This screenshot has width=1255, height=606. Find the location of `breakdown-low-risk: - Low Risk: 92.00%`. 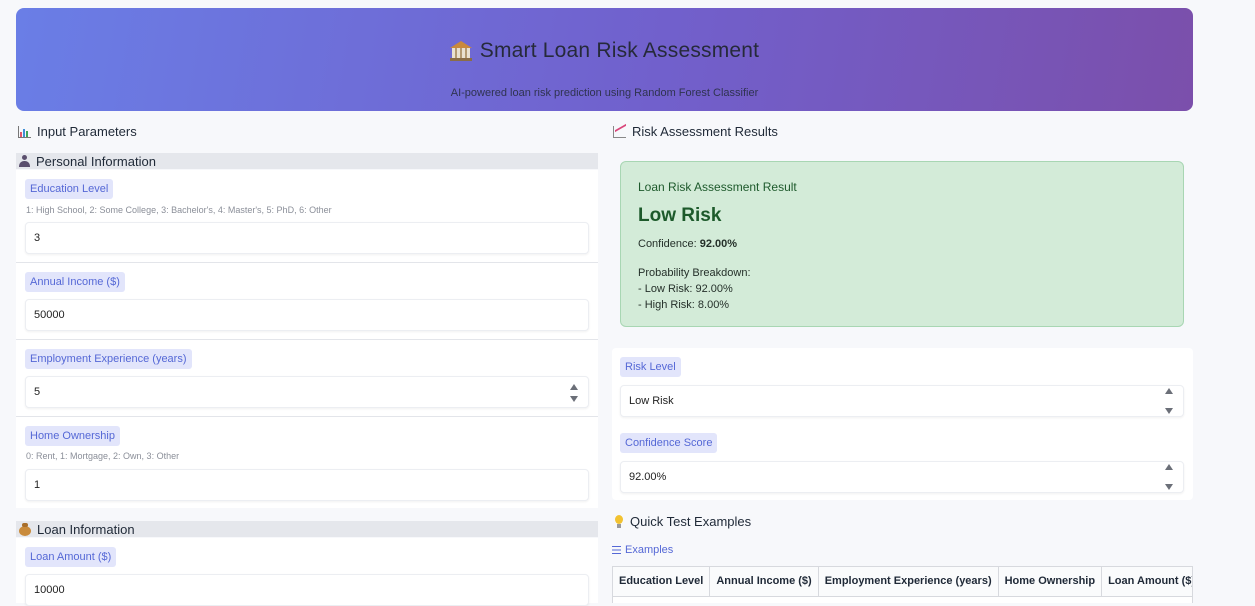

breakdown-low-risk: - Low Risk: 92.00% is located at coordinates (685, 289).